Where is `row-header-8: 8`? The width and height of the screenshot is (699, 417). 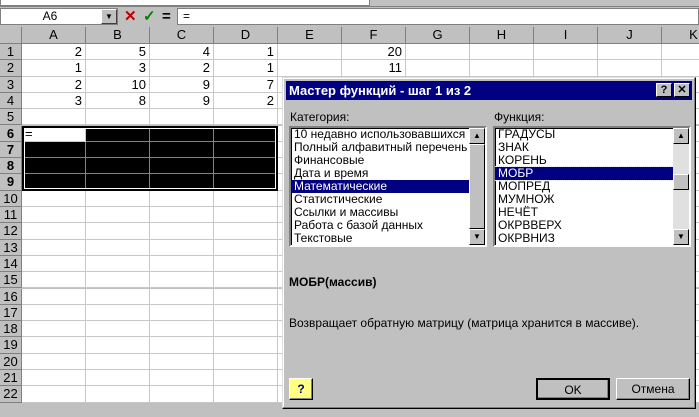 row-header-8: 8 is located at coordinates (11, 166).